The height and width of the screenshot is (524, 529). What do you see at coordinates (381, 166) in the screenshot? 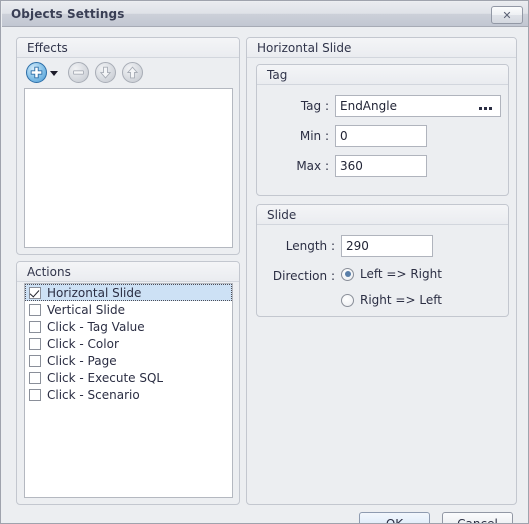
I see `max-input: 360` at bounding box center [381, 166].